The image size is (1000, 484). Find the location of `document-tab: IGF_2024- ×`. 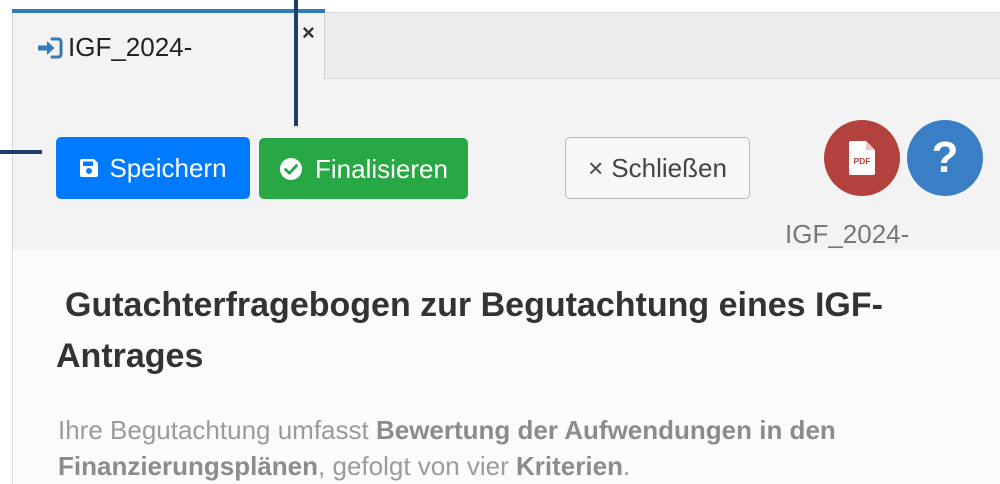

document-tab: IGF_2024- × is located at coordinates (168, 44).